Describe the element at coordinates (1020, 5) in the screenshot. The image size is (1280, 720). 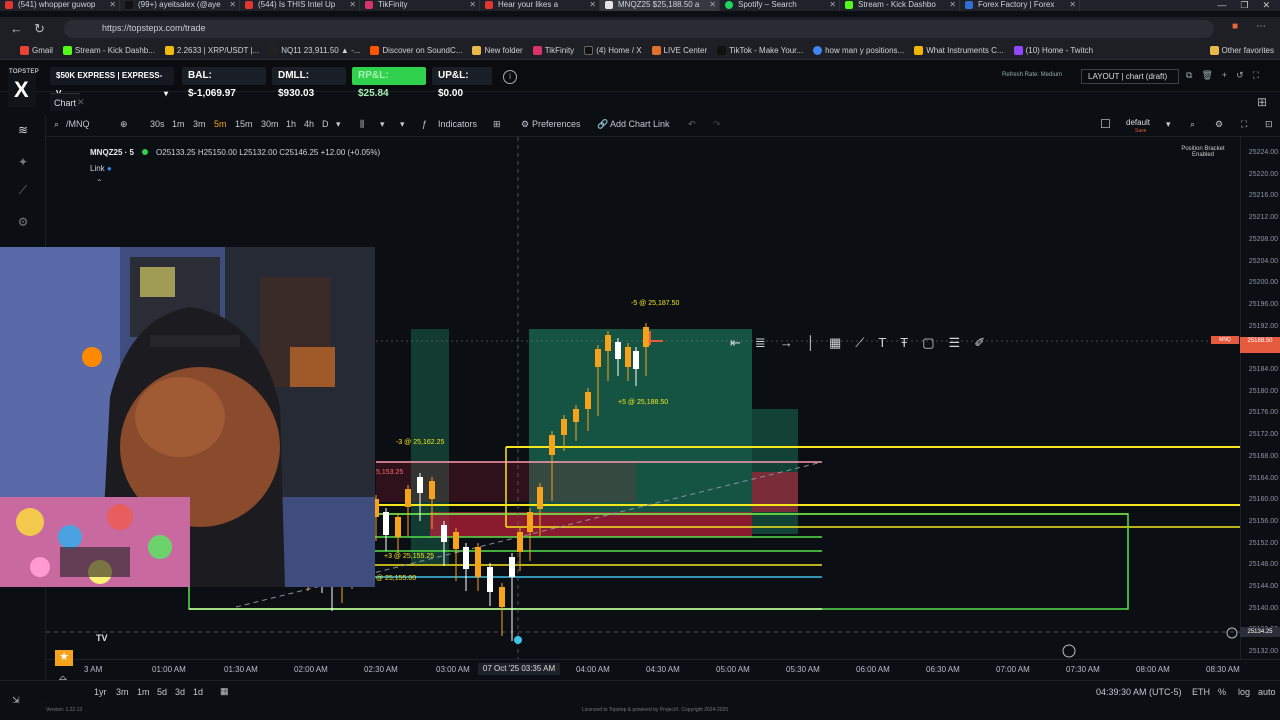
I see `browser-tab: Forex Factory | Forex ✕` at that location.